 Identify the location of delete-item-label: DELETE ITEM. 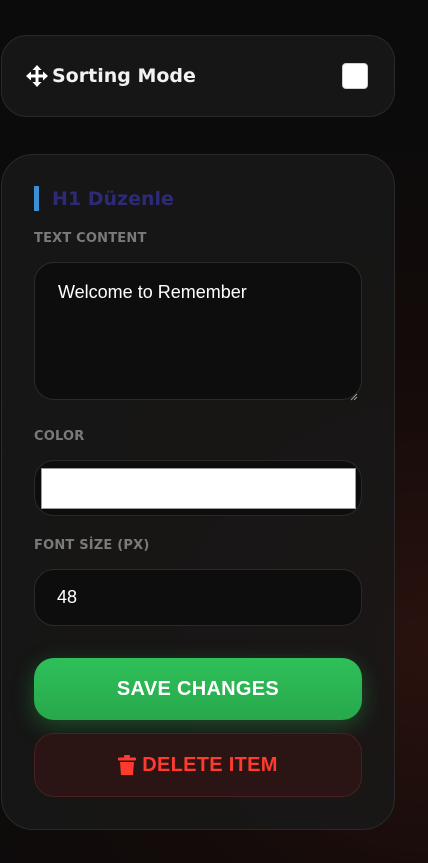
(210, 764).